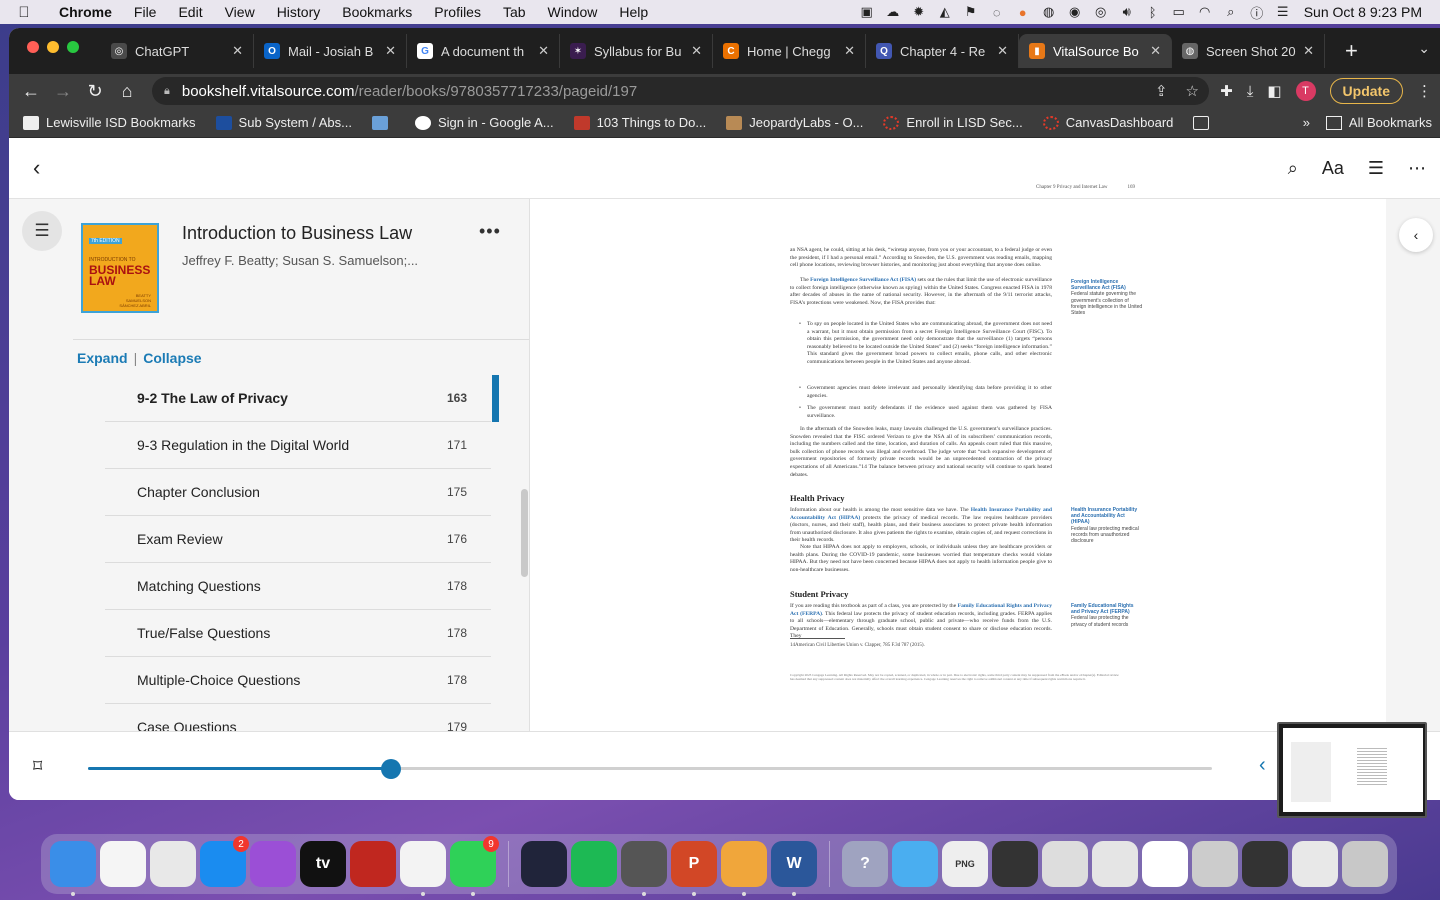 The image size is (1440, 900). Describe the element at coordinates (1165, 864) in the screenshot. I see `recent-thumb-4-icon` at that location.